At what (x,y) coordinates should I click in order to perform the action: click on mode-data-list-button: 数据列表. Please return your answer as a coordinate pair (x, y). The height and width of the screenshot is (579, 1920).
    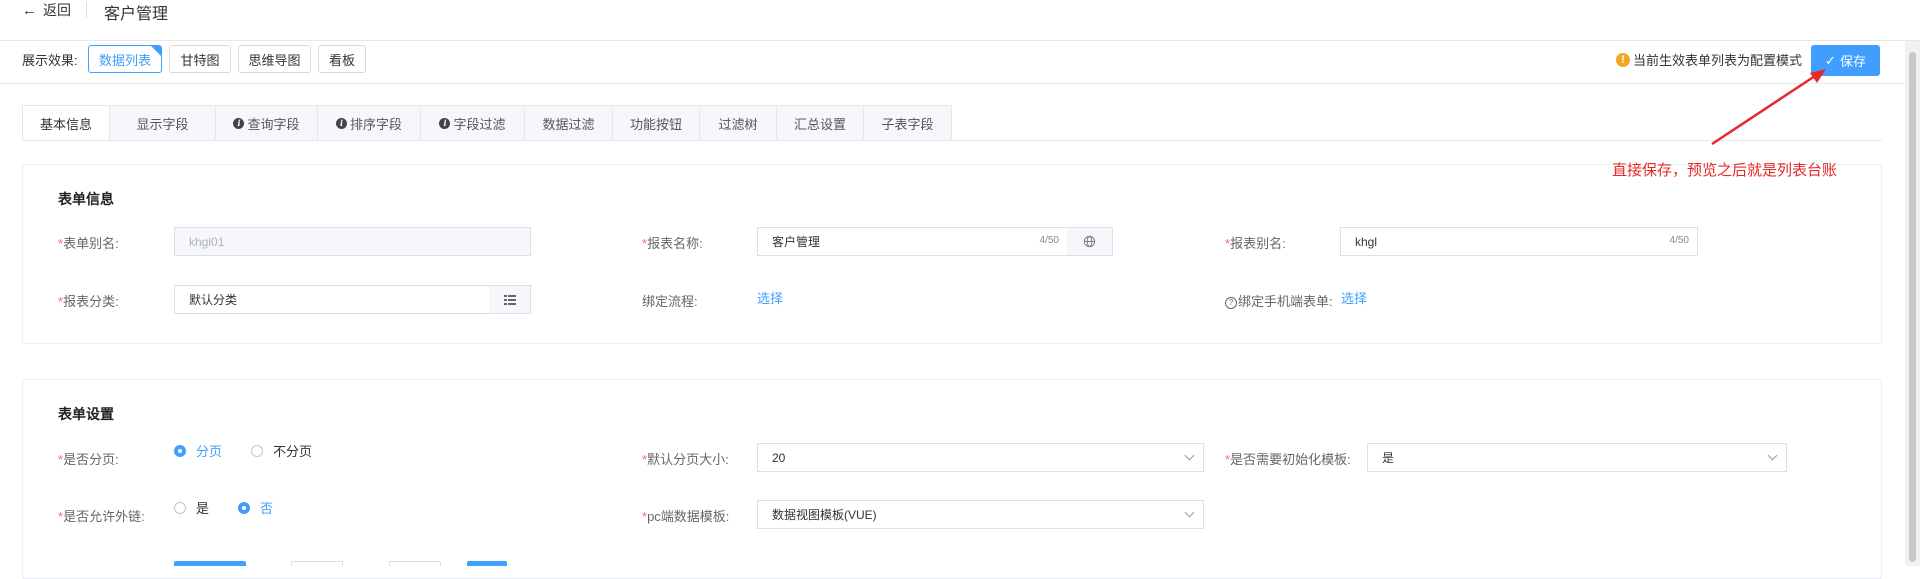
    Looking at the image, I should click on (125, 59).